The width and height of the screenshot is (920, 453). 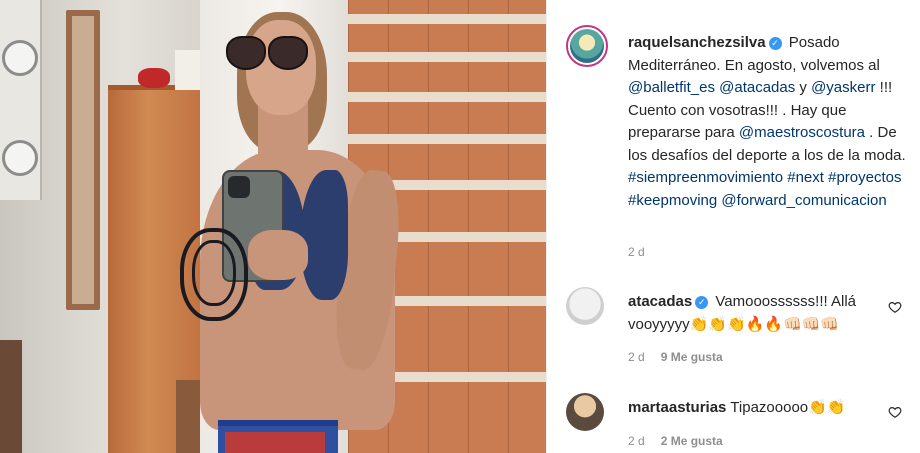 What do you see at coordinates (278, 255) in the screenshot?
I see `hand` at bounding box center [278, 255].